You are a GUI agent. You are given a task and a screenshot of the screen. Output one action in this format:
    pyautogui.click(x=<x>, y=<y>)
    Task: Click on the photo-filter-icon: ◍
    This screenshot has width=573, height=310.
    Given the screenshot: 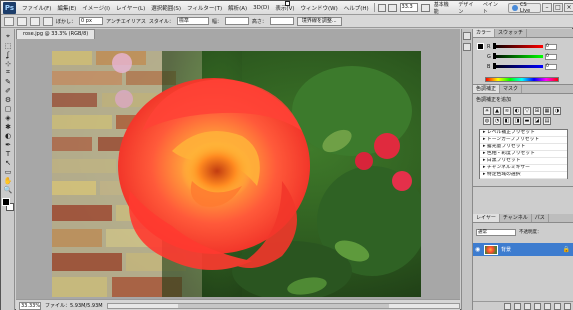 What is the action you would take?
    pyautogui.click(x=487, y=121)
    